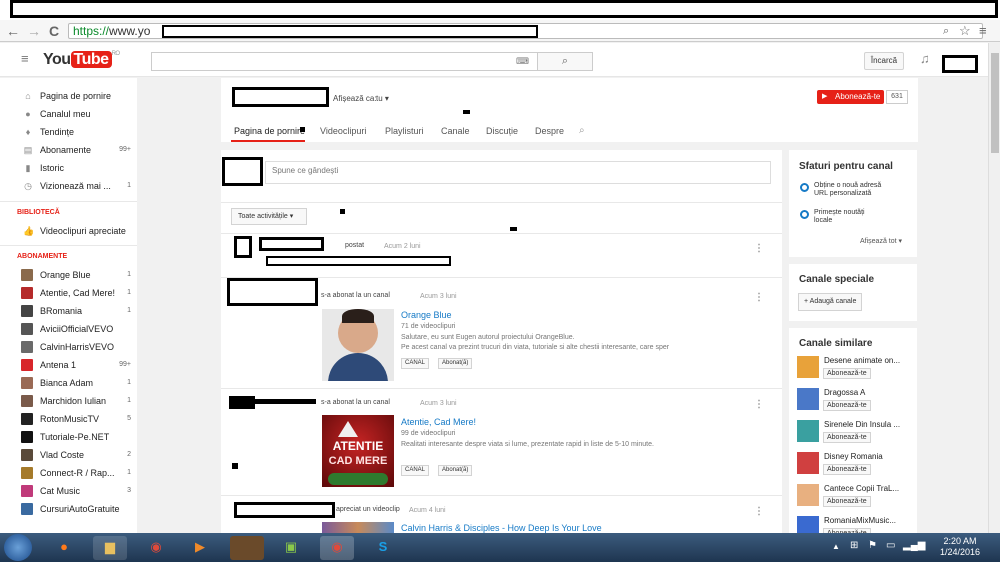 This screenshot has height=562, width=1000. I want to click on show-all-link: Afișează tot ▾, so click(881, 241).